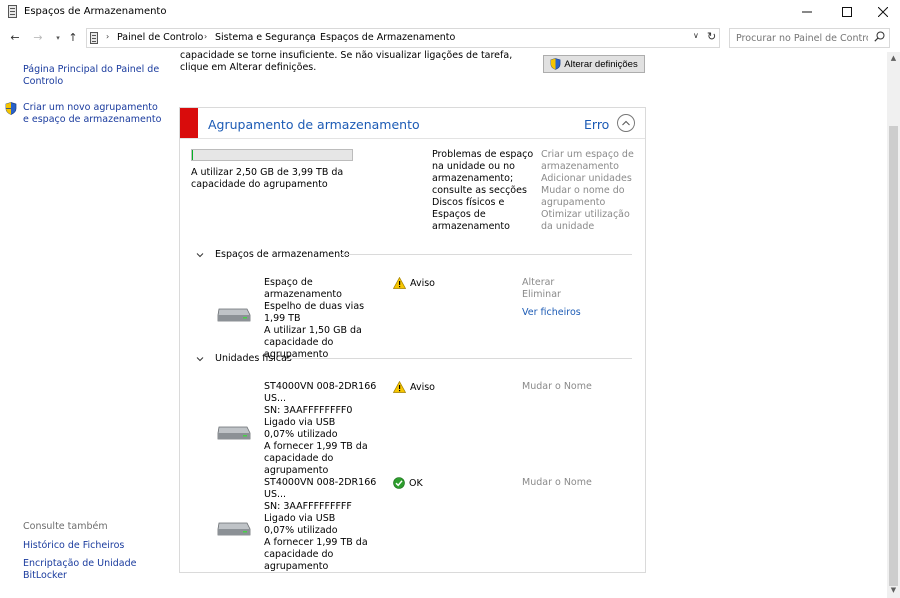 Image resolution: width=900 pixels, height=598 pixels. What do you see at coordinates (847, 12) in the screenshot?
I see `maximize-icon` at bounding box center [847, 12].